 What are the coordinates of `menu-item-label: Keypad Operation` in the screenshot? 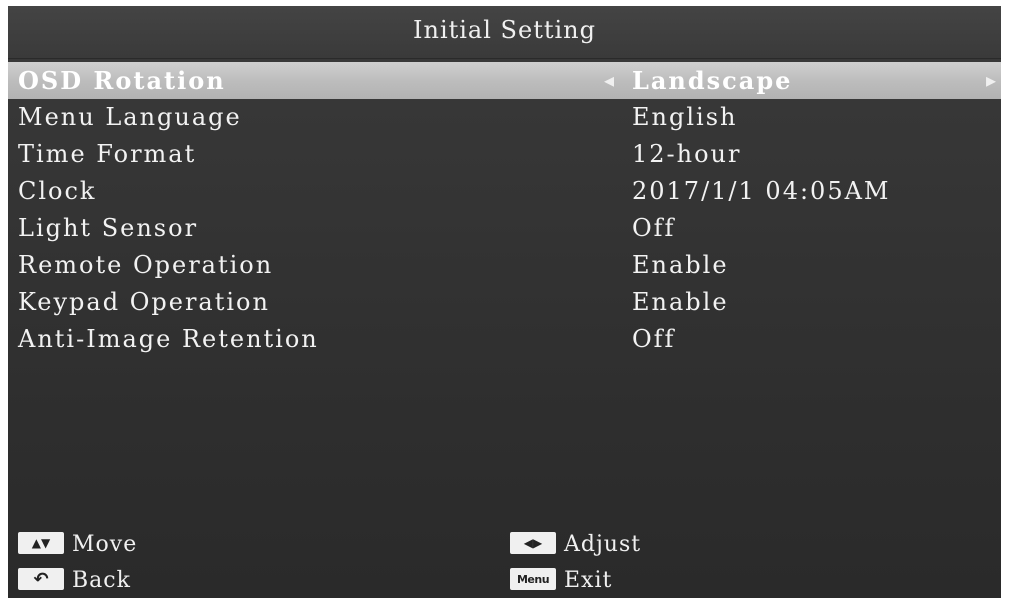 It's located at (144, 302).